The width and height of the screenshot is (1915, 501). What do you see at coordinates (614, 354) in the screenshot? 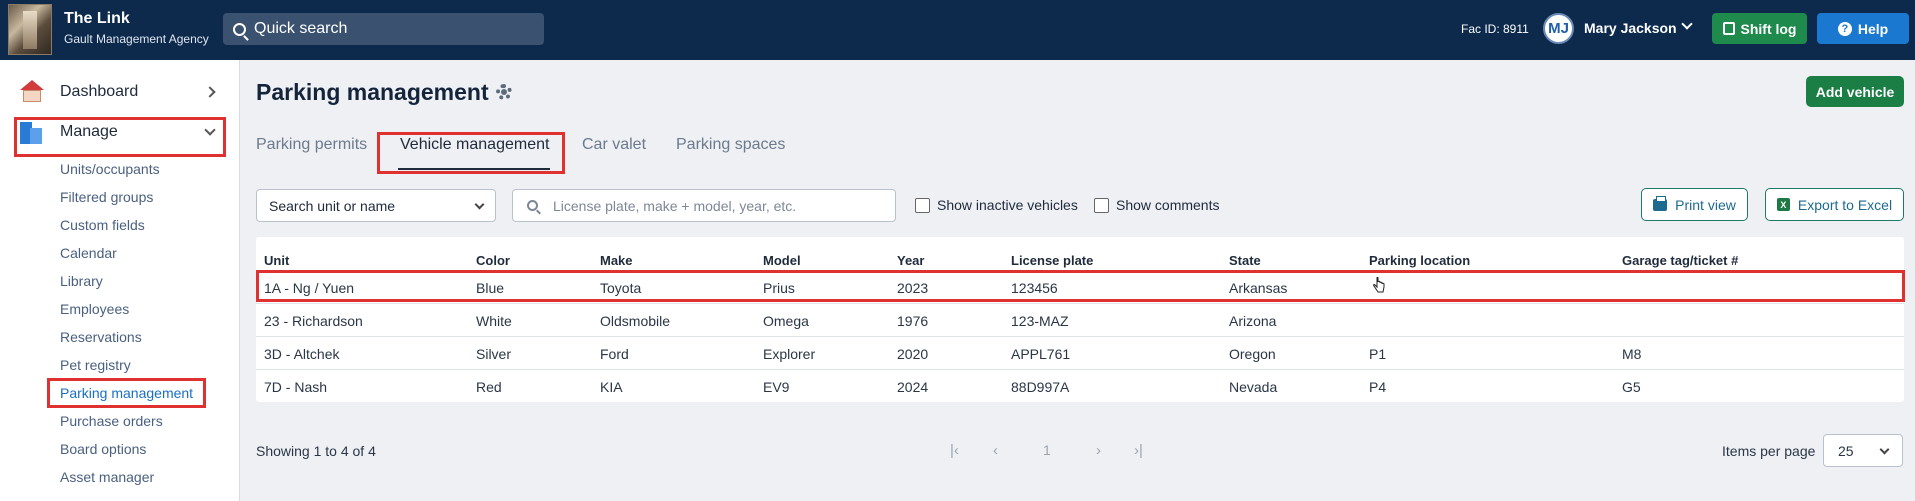
I see `cell-make: Ford` at bounding box center [614, 354].